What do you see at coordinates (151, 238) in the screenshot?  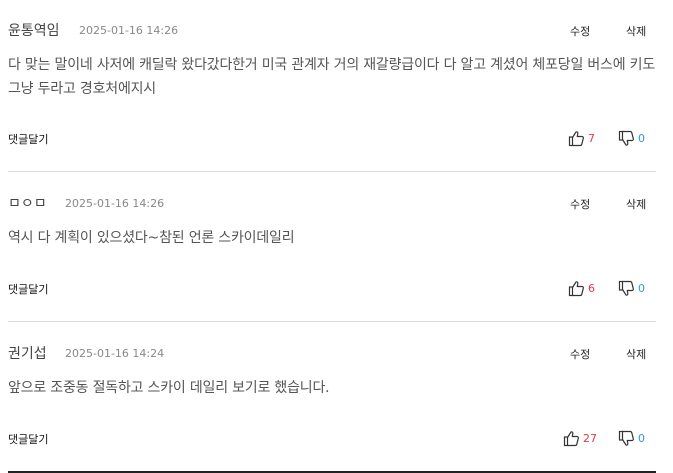 I see `comment-text: 역시 다 계획이 있으셨다~참된 언론 스카이데일리` at bounding box center [151, 238].